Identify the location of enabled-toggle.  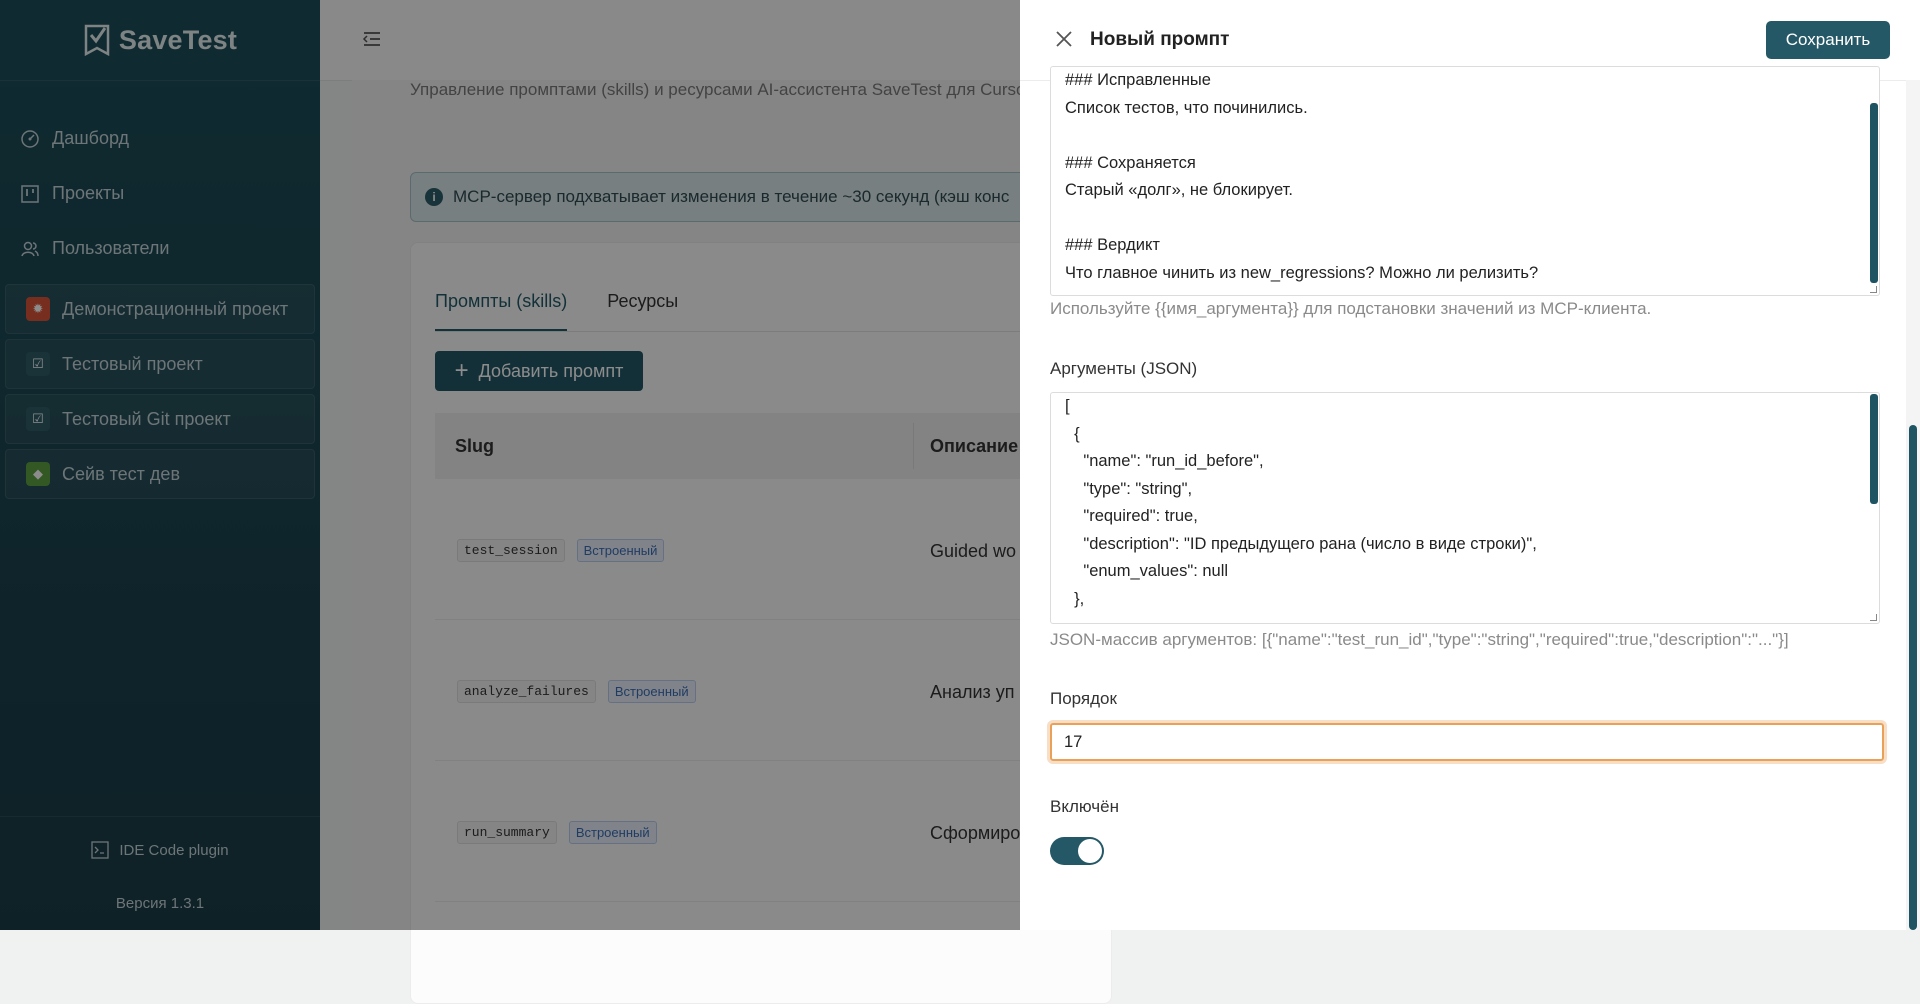
(1077, 851).